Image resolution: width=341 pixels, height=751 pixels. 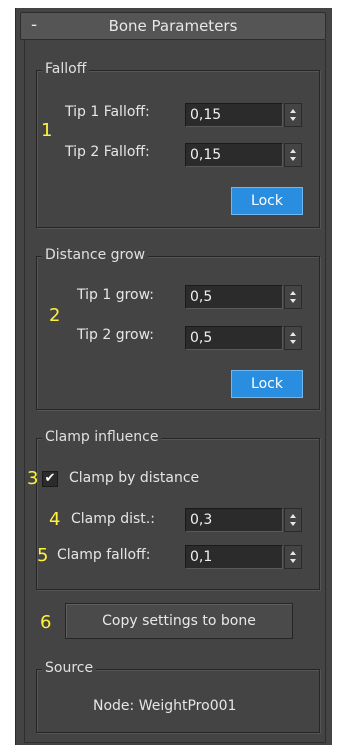 I want to click on tip1-falloff-label: Tip 1 Falloff:, so click(x=107, y=112).